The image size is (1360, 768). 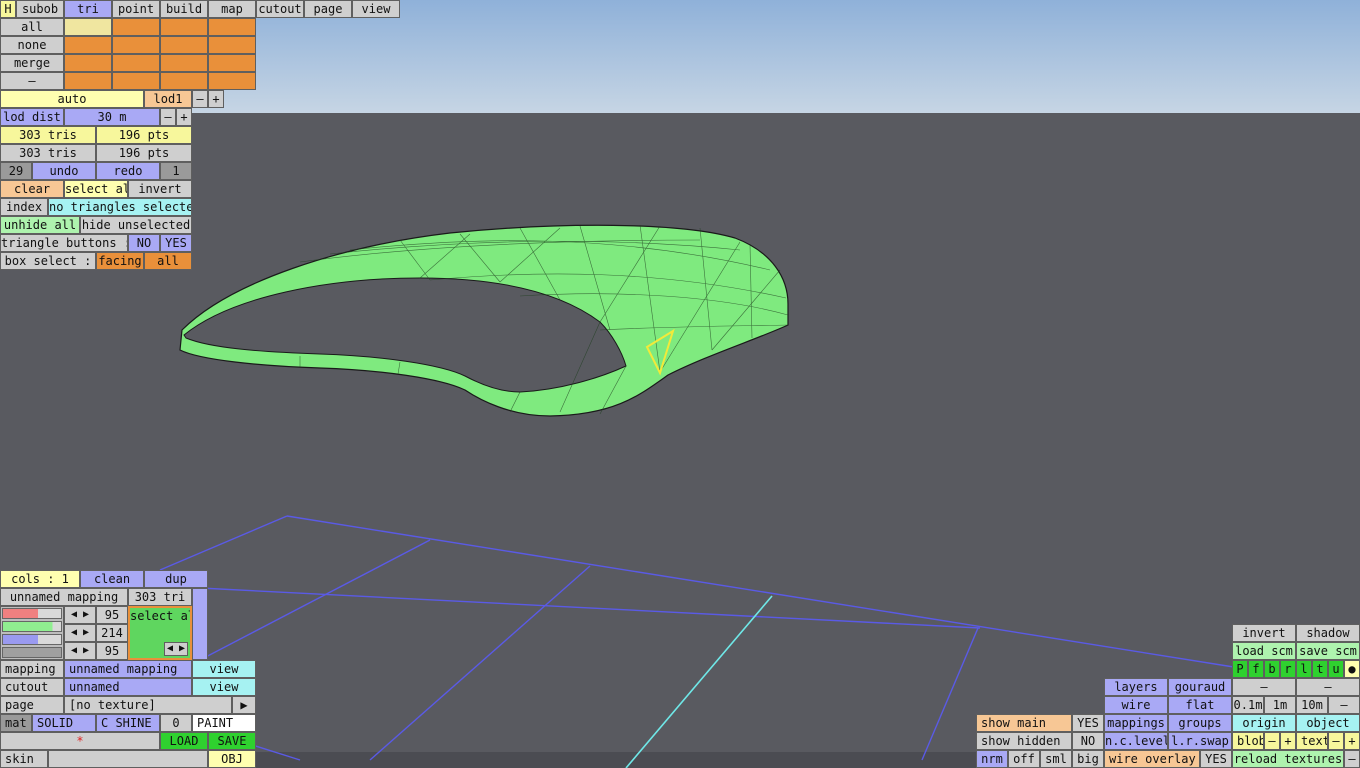 I want to click on menu-view: view, so click(x=376, y=9).